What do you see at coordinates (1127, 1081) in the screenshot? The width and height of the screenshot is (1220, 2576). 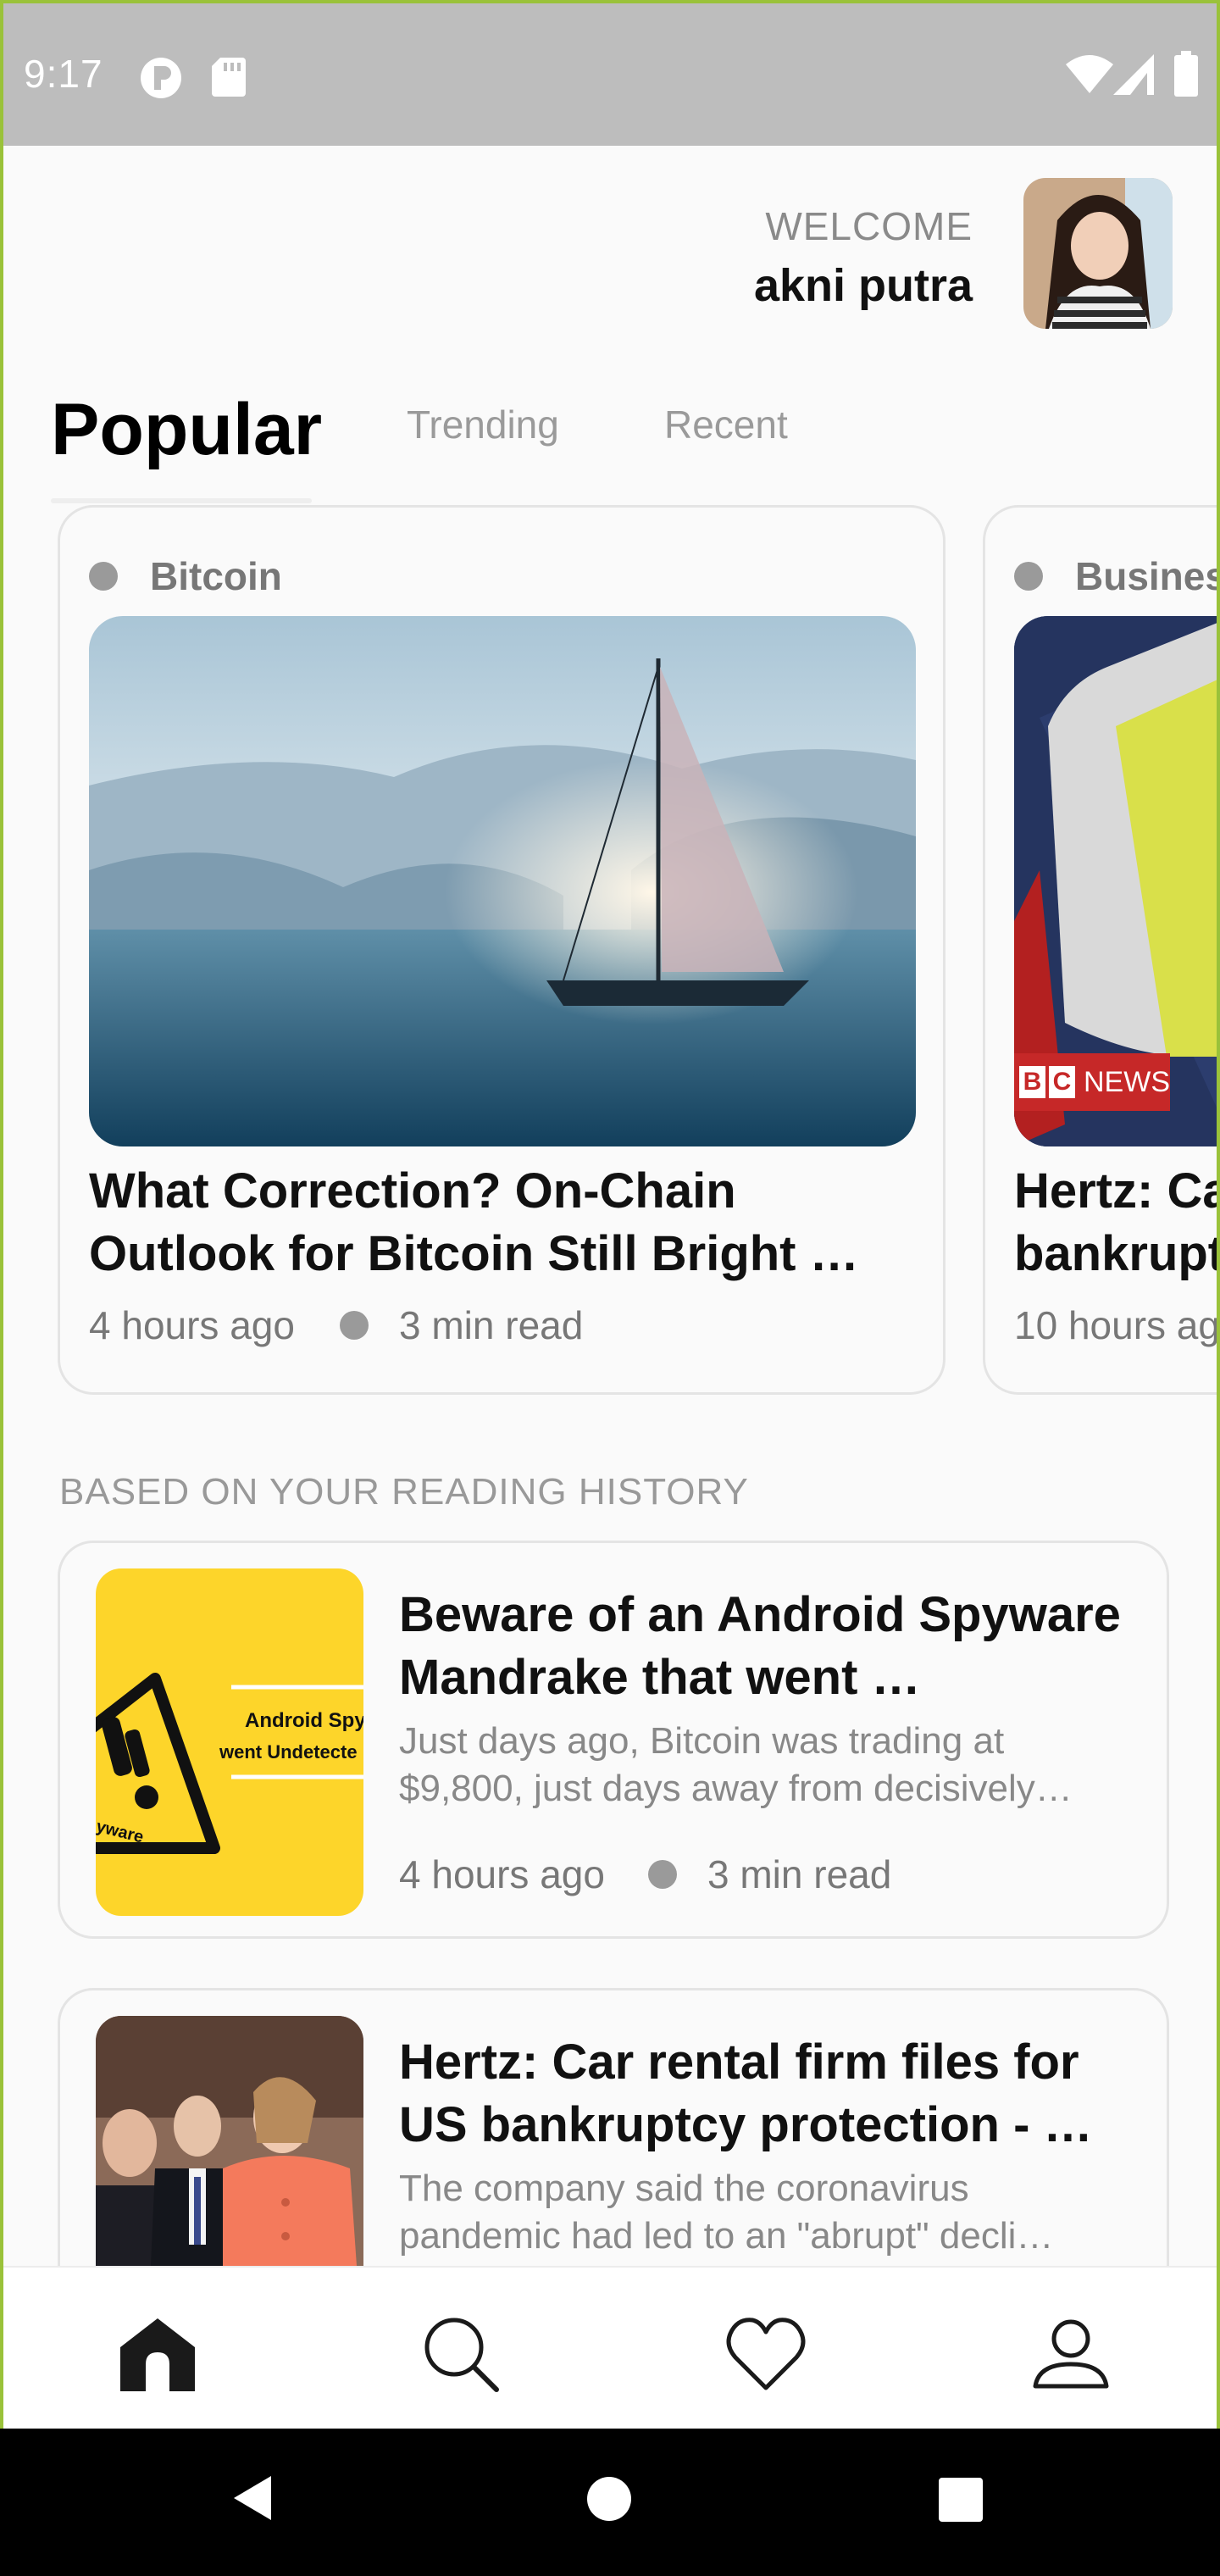 I see `bbc-news-text: NEWS` at bounding box center [1127, 1081].